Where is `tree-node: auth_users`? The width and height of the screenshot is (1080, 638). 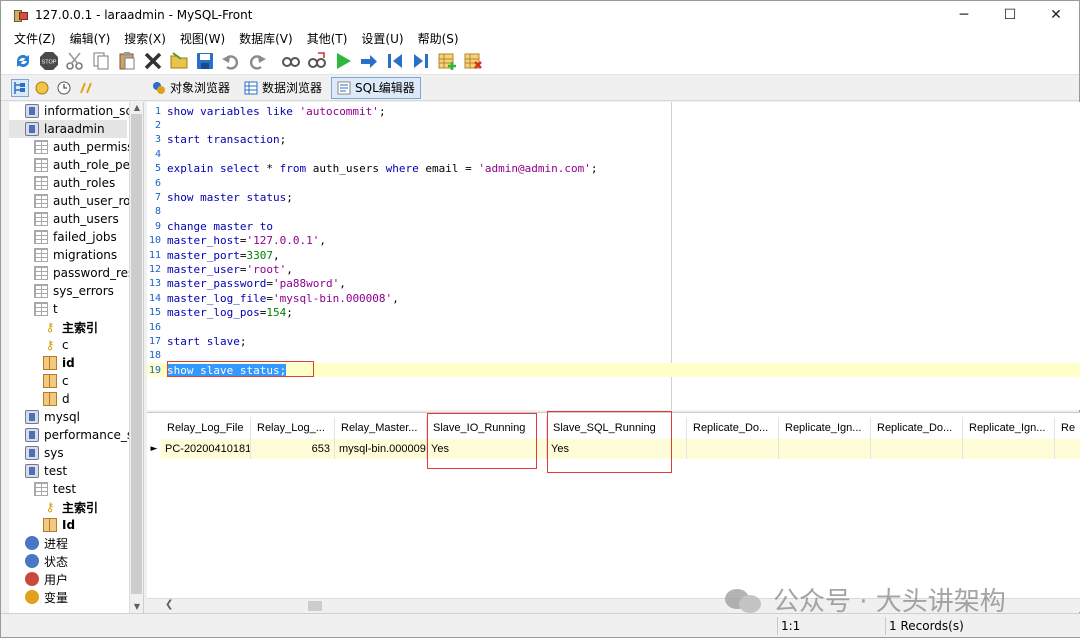 tree-node: auth_users is located at coordinates (76, 219).